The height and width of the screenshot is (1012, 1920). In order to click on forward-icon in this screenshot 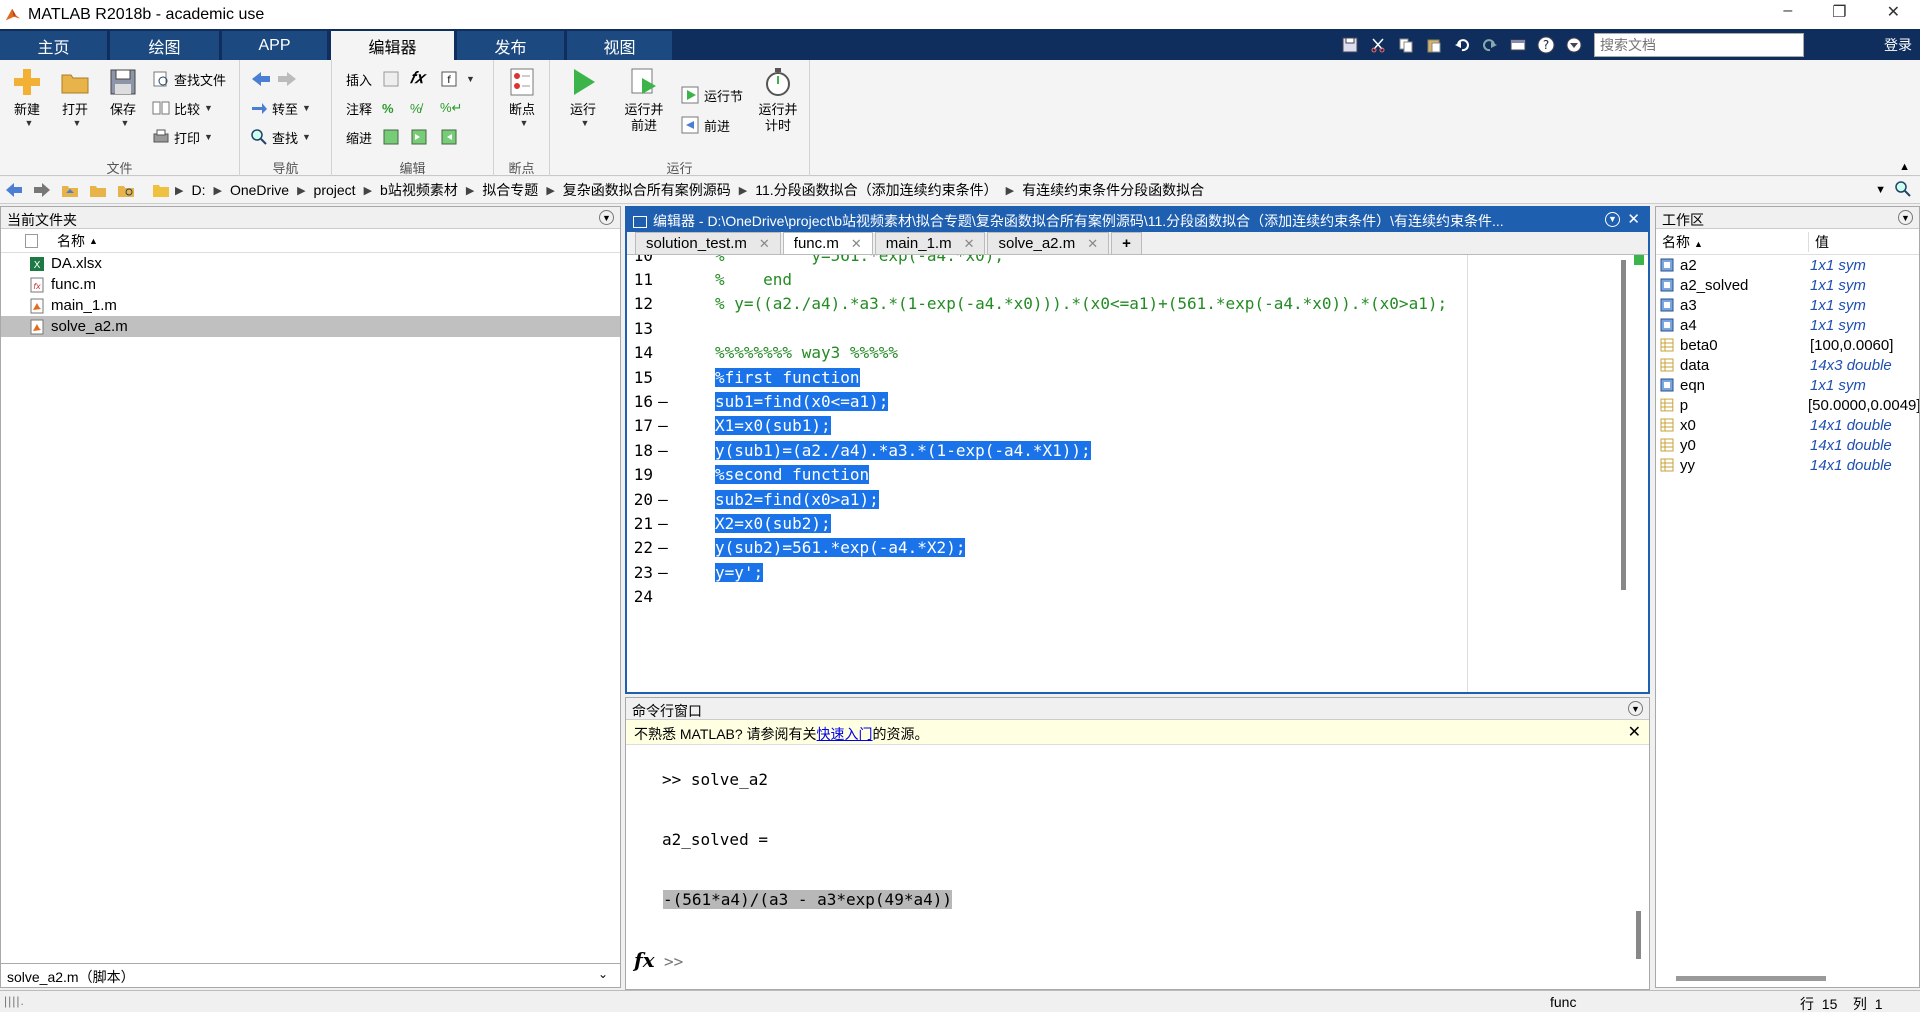, I will do `click(42, 190)`.